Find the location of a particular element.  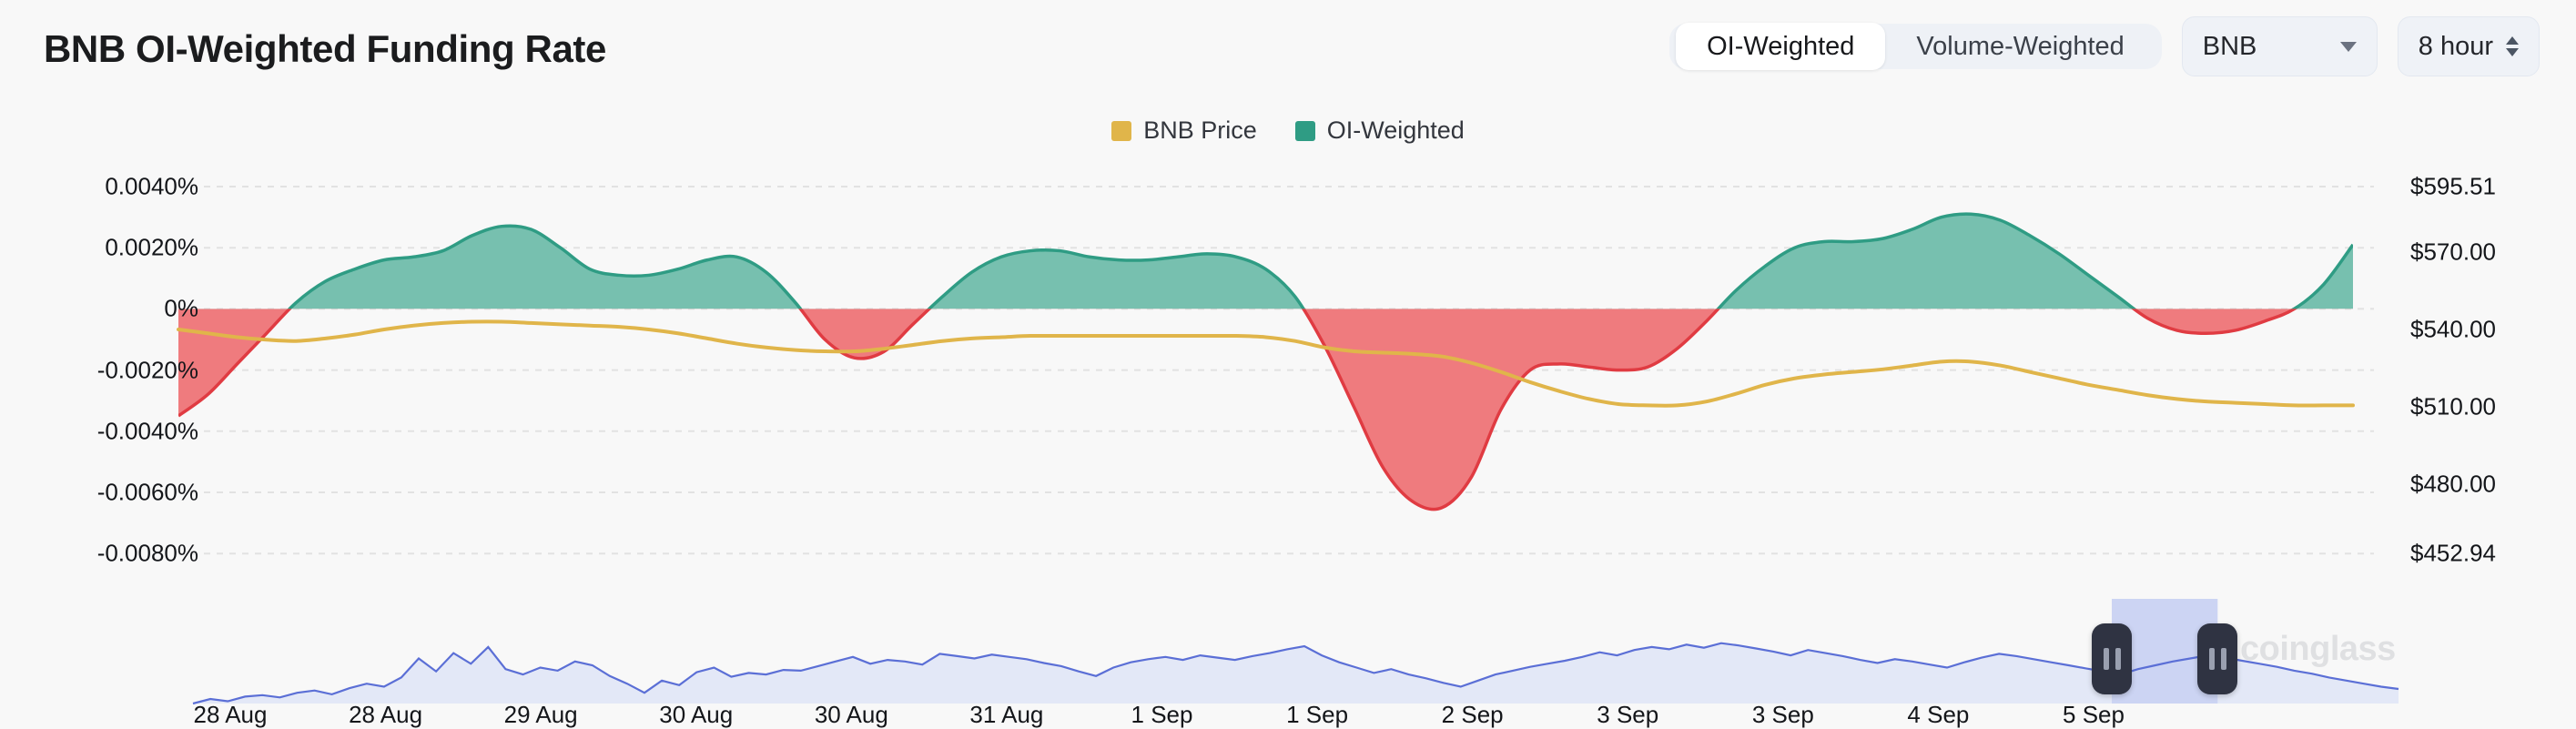

y-axis-left-tick: -0.0060% is located at coordinates (147, 492).